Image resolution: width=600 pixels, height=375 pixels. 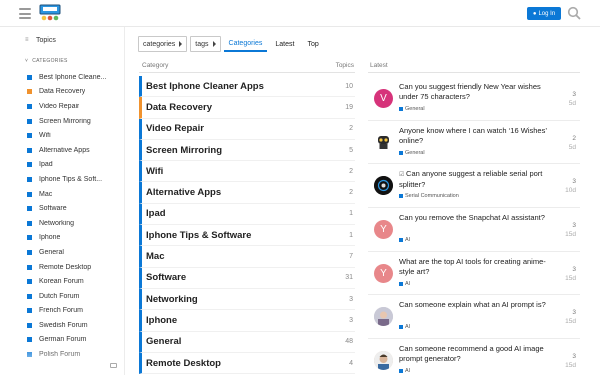 I want to click on category-row: Iphone 3, so click(x=247, y=321).